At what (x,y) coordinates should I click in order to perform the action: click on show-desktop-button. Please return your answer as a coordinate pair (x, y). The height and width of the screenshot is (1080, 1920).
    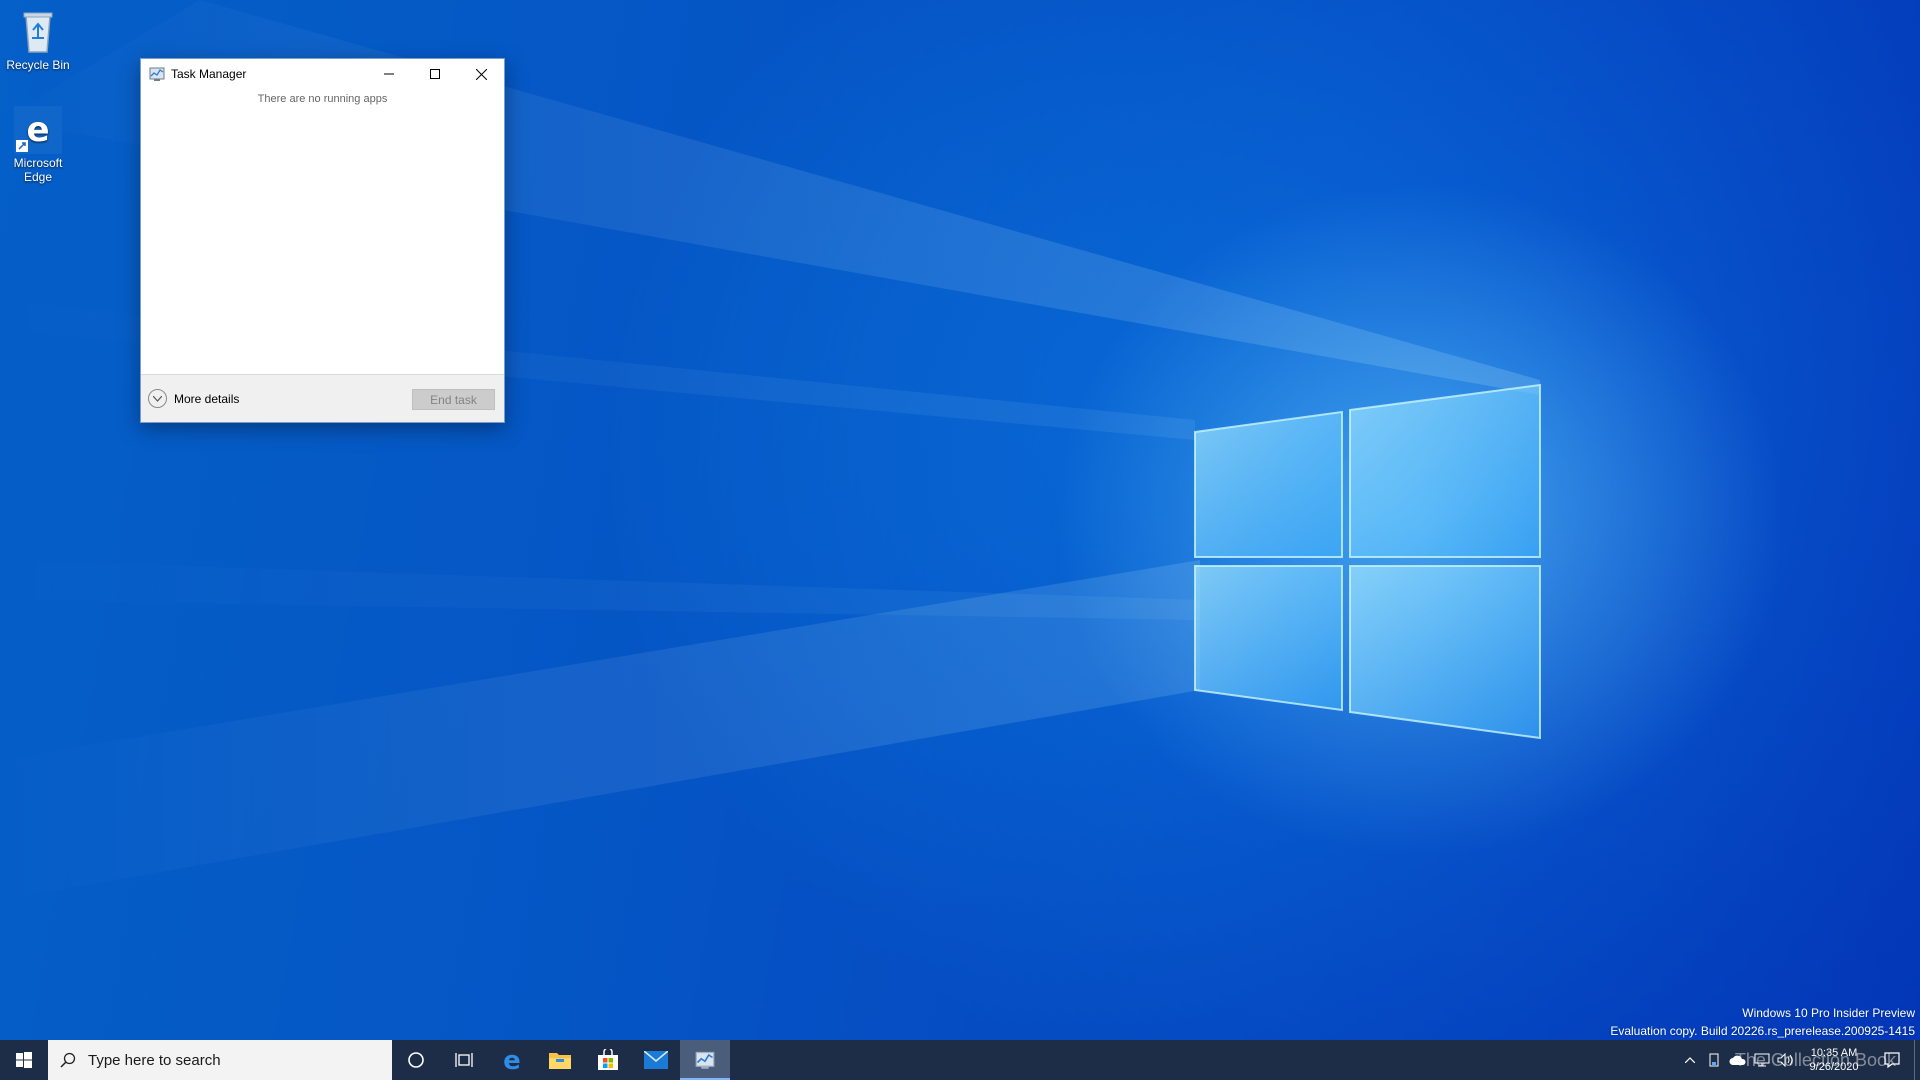
    Looking at the image, I should click on (1917, 1060).